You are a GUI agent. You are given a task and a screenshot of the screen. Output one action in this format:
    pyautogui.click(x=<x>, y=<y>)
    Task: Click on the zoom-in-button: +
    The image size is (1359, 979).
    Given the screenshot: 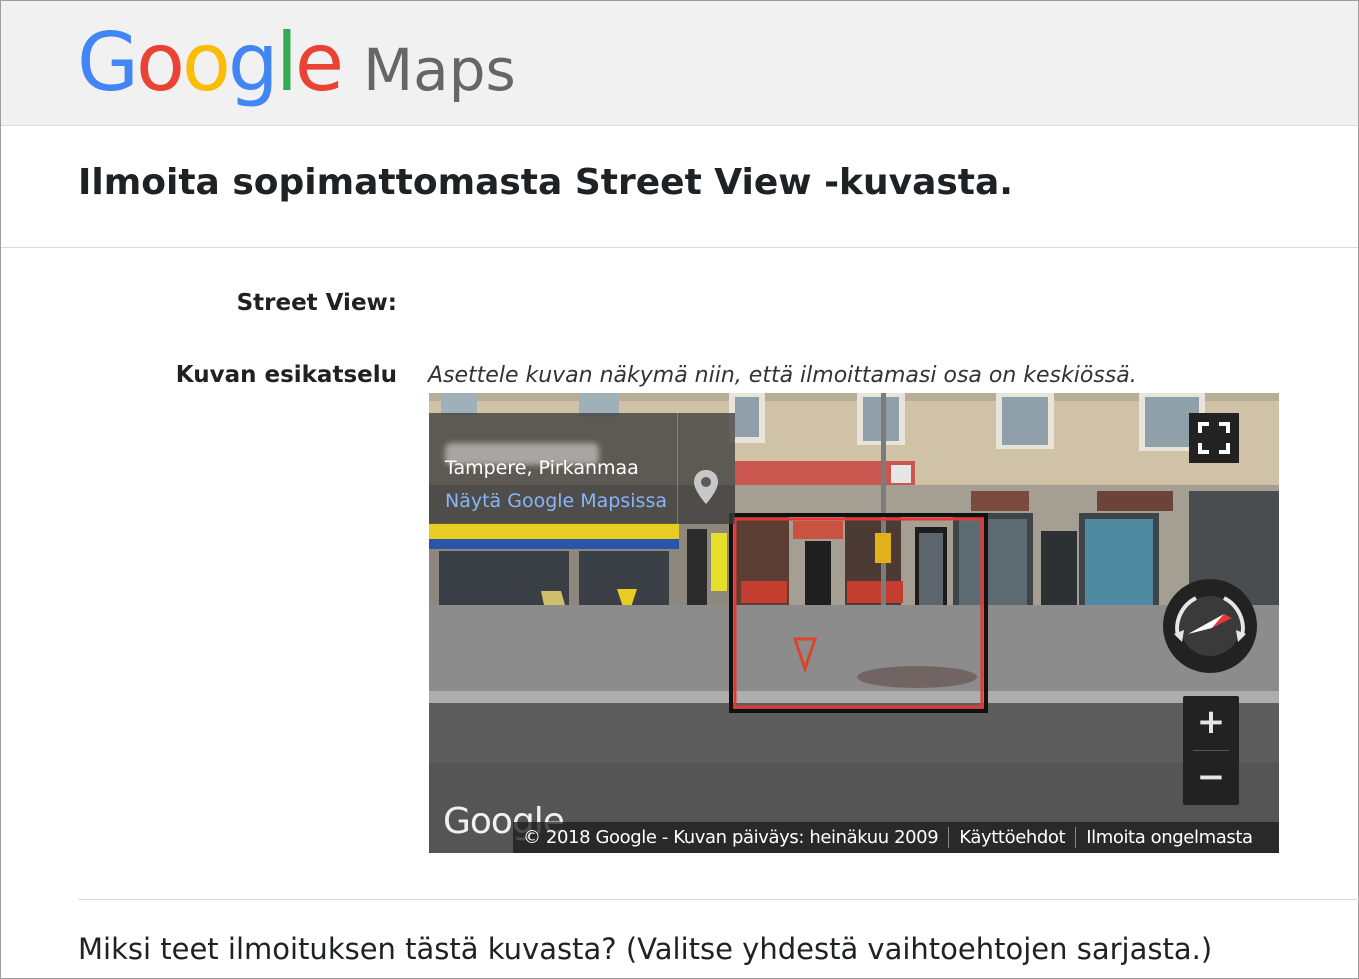 What is the action you would take?
    pyautogui.click(x=1211, y=723)
    